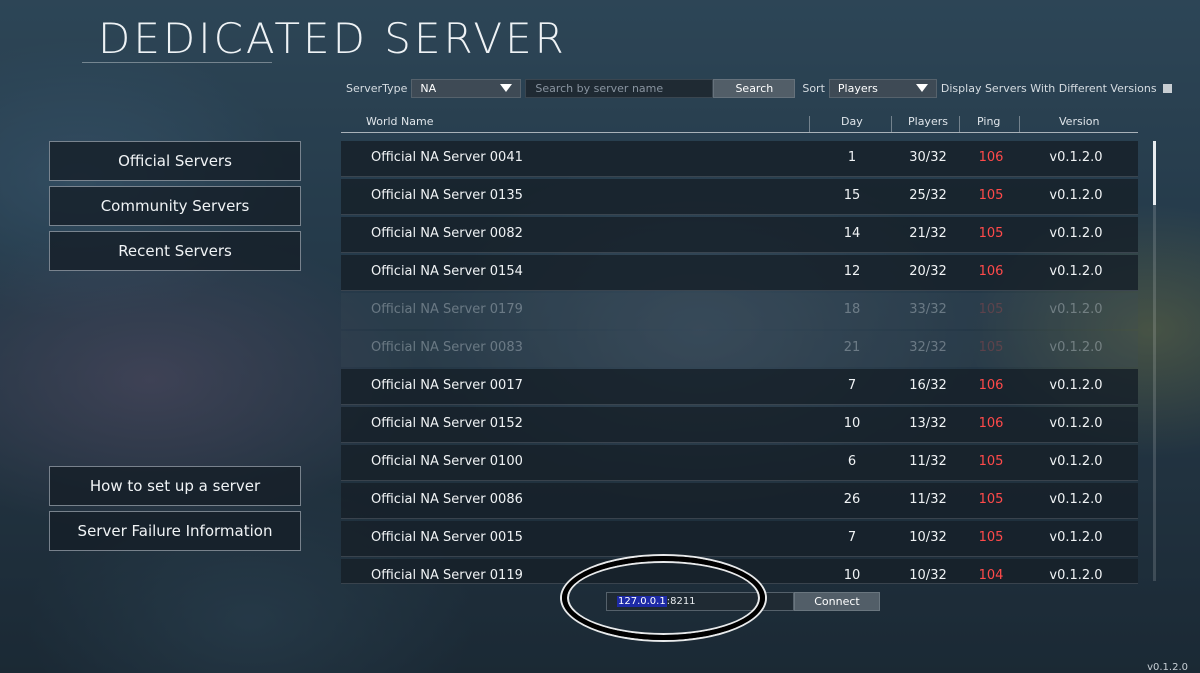  Describe the element at coordinates (1167, 88) in the screenshot. I see `different-versions-checkbox` at that location.